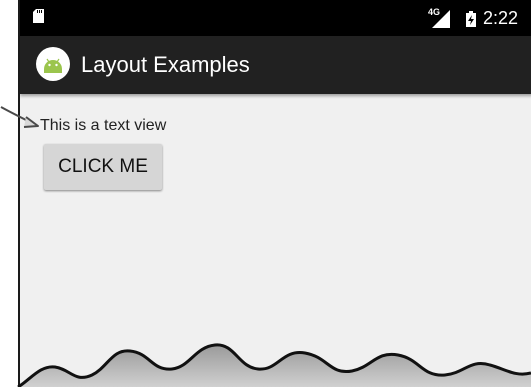 Image resolution: width=531 pixels, height=387 pixels. Describe the element at coordinates (265, 365) in the screenshot. I see `torn-paper-edge` at that location.